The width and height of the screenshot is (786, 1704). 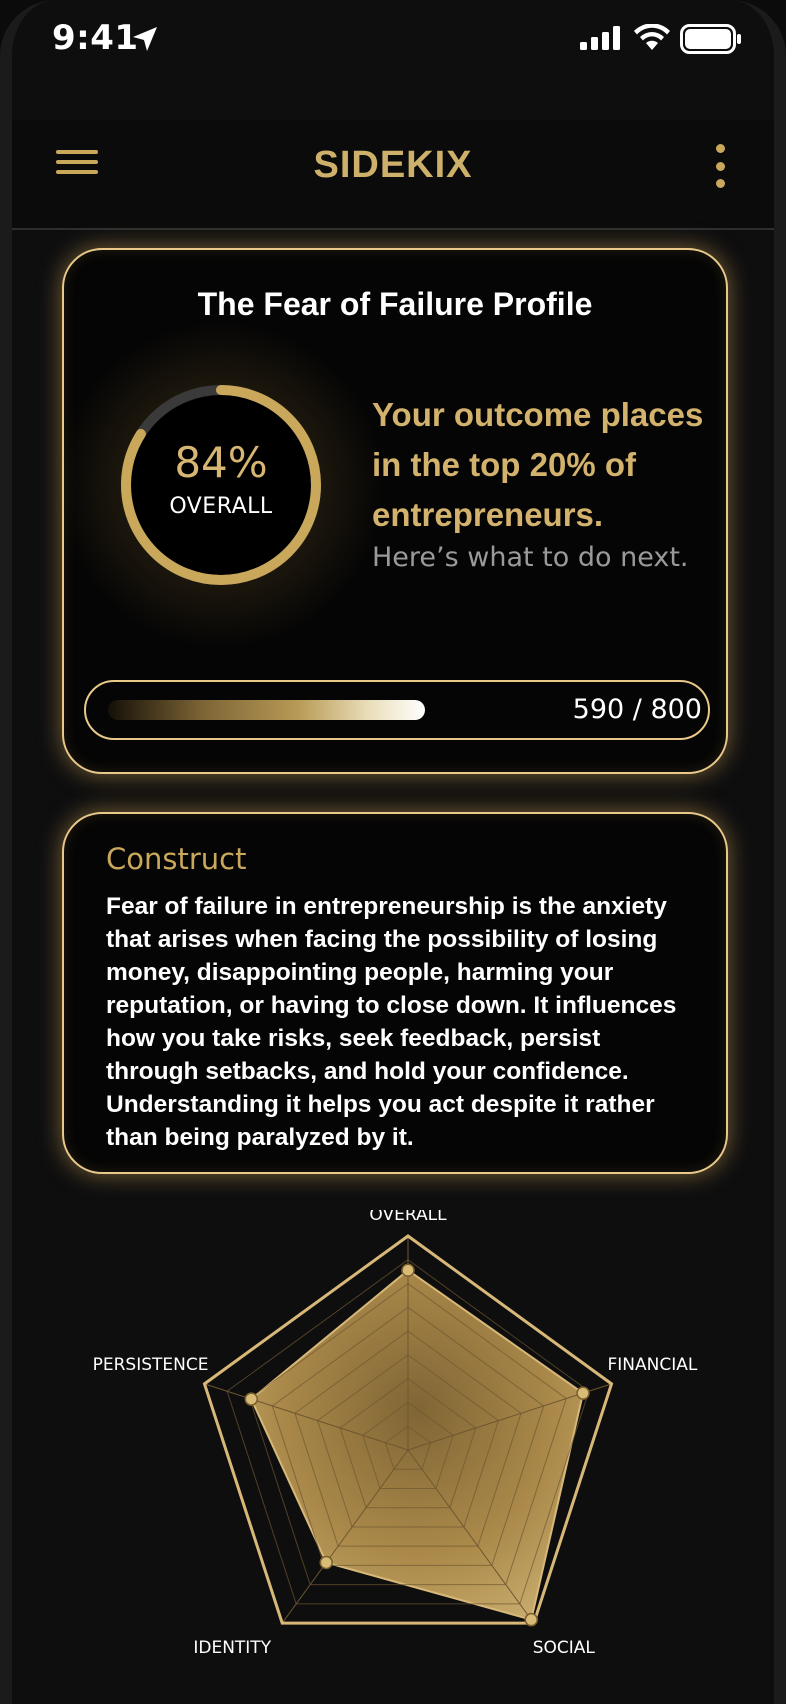 What do you see at coordinates (95, 38) in the screenshot?
I see `status-time: 9:41` at bounding box center [95, 38].